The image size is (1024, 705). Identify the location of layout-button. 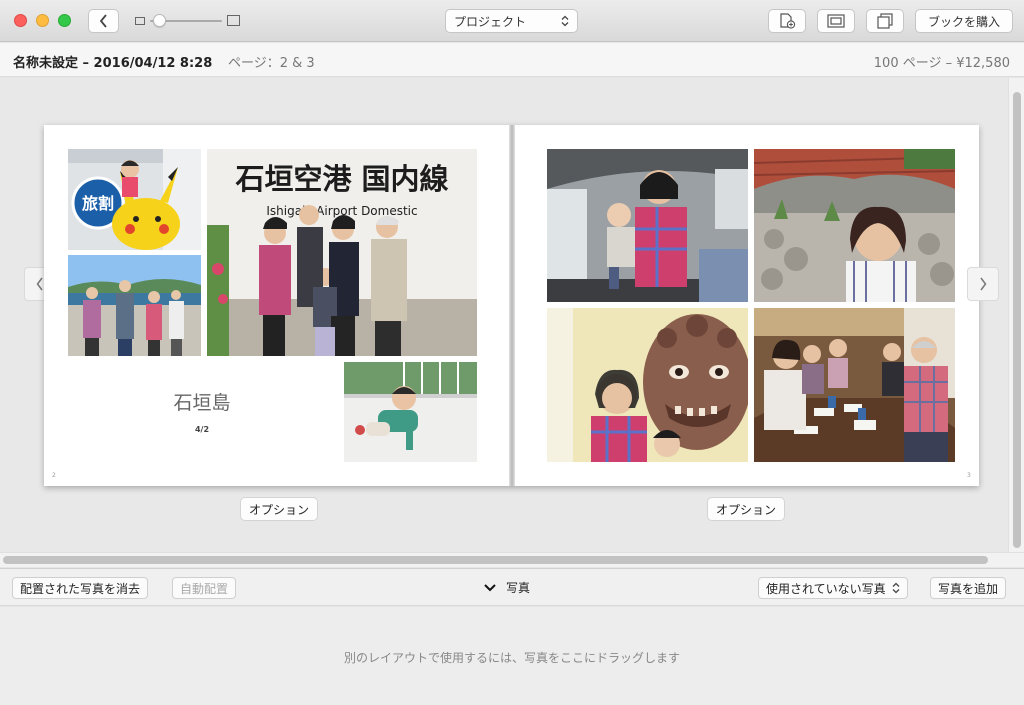
(836, 21).